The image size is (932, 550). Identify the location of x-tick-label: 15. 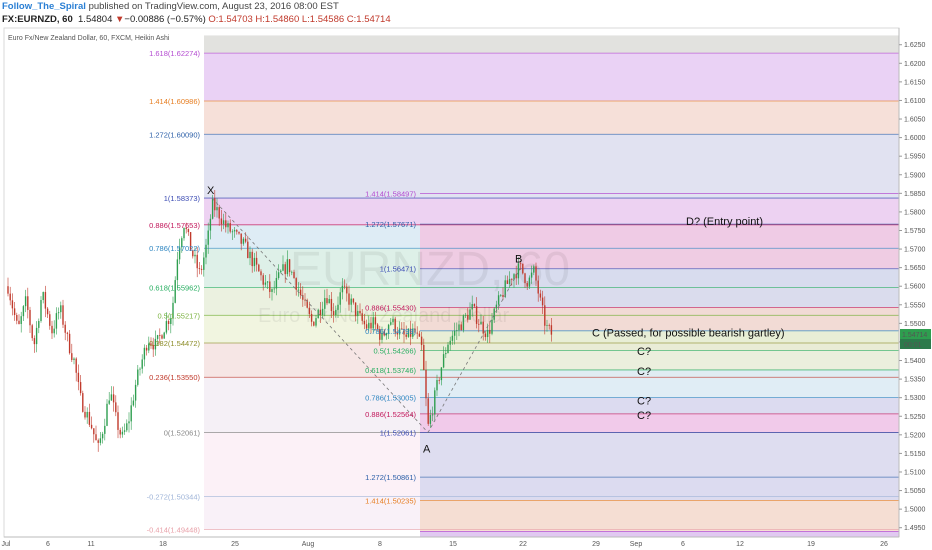
(453, 544).